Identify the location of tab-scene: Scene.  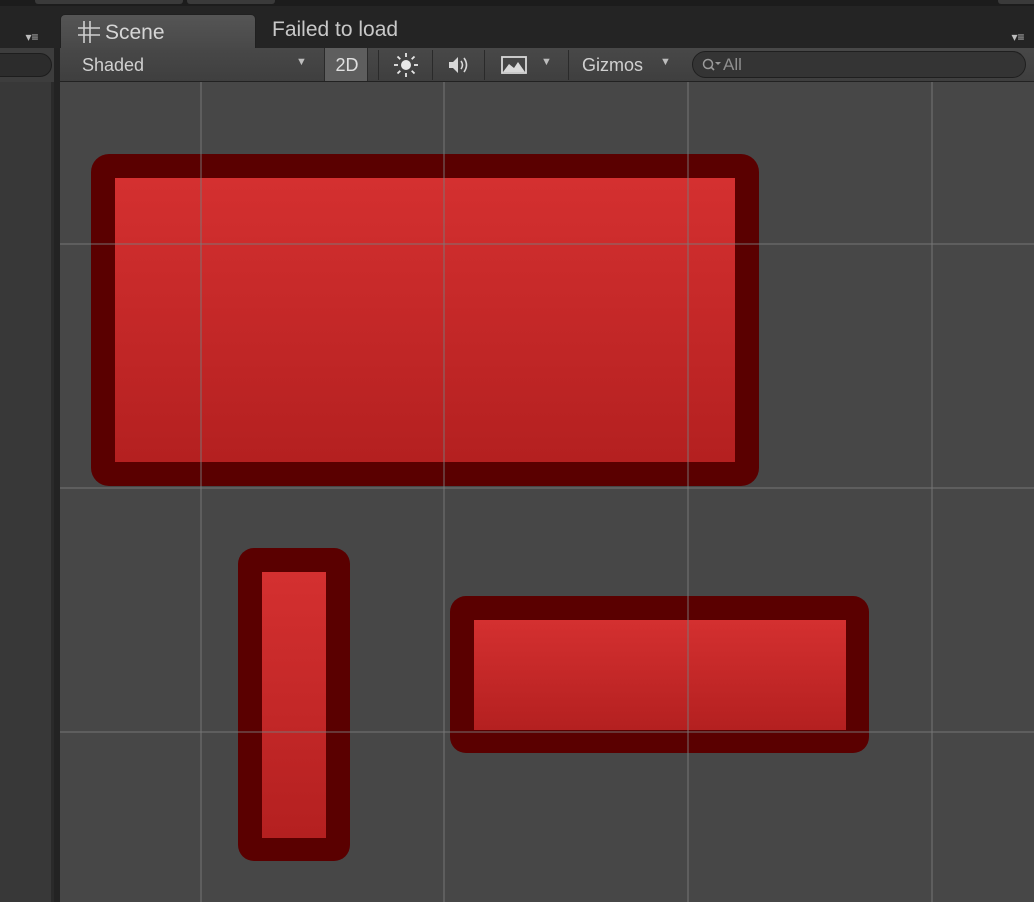
(158, 31).